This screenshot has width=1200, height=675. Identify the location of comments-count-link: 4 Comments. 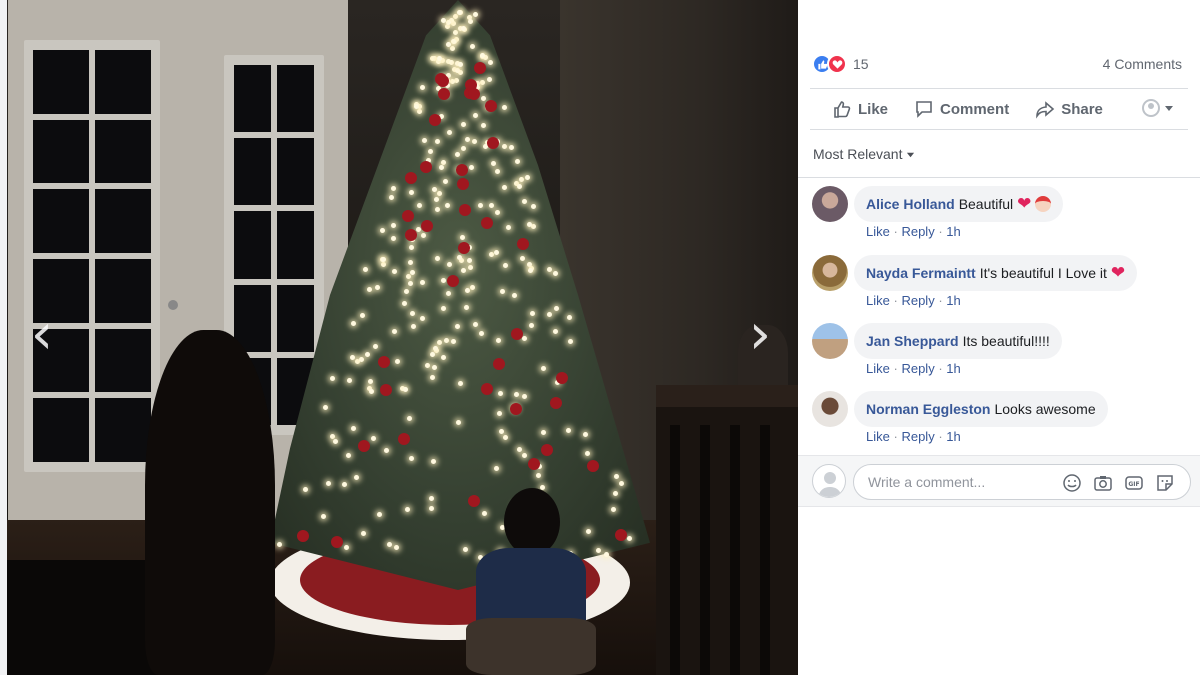
(1142, 64).